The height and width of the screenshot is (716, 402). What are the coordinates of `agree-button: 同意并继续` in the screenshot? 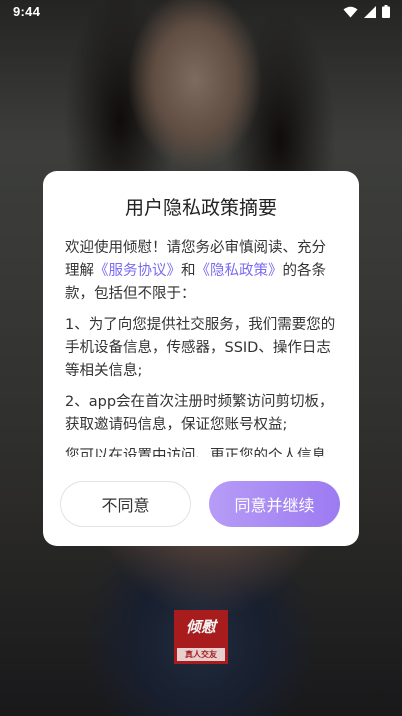 It's located at (274, 504).